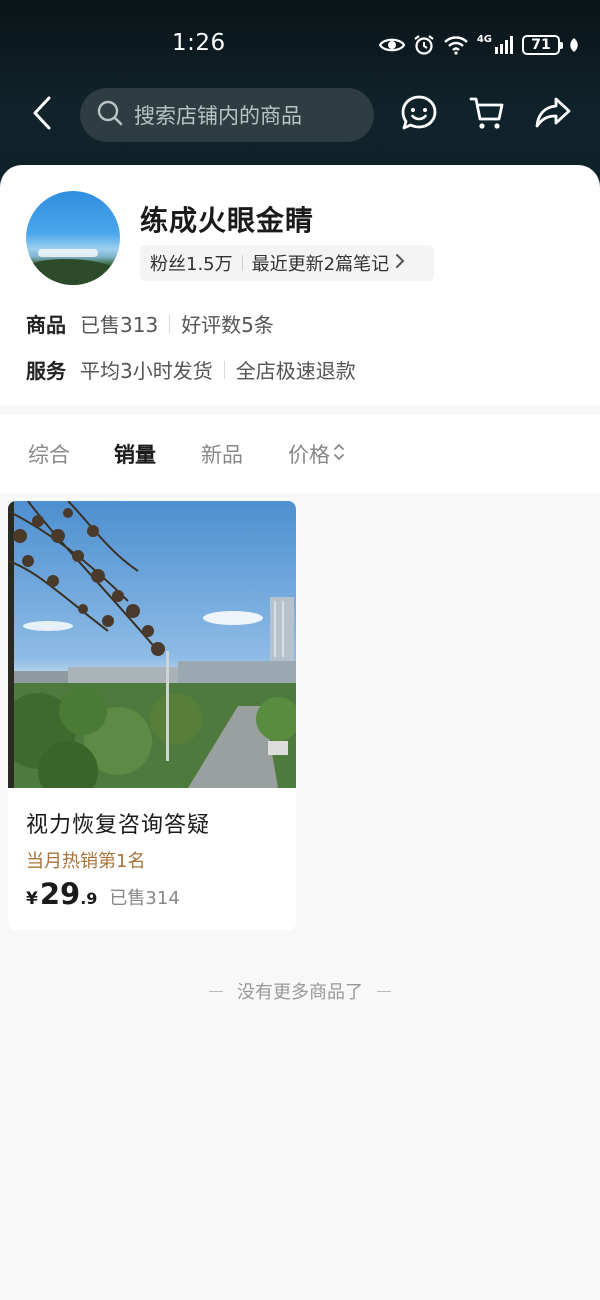 This screenshot has width=600, height=1300. I want to click on signal-icon, so click(504, 45).